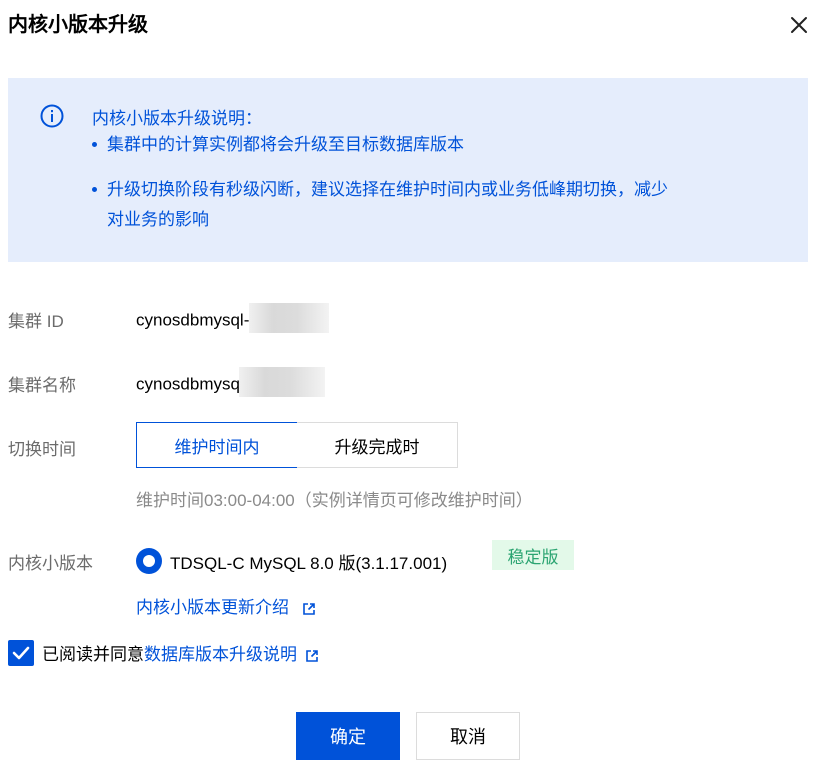 The image size is (833, 772). Describe the element at coordinates (334, 500) in the screenshot. I see `switch-time-hint: 维护时间03:00-04:00（实例详情页可修改维护时间）` at that location.